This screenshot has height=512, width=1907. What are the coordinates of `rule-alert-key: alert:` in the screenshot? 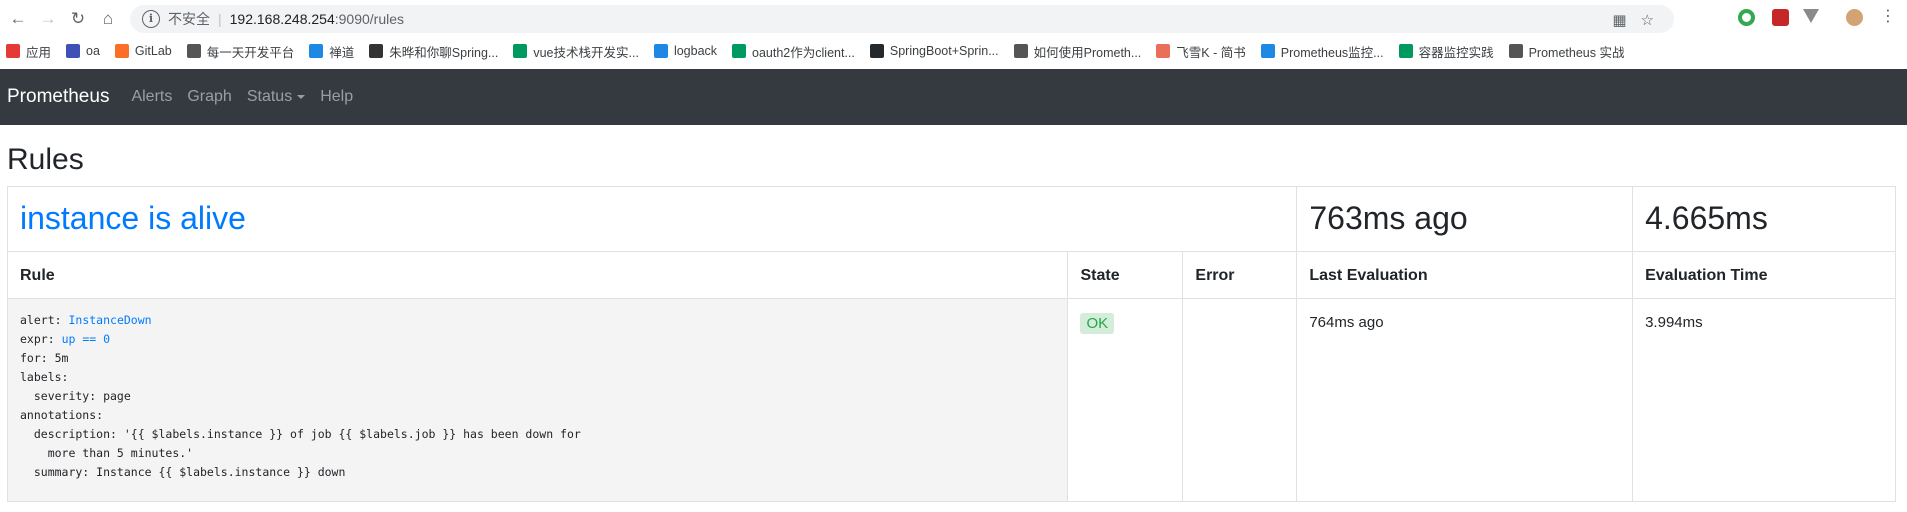 It's located at (41, 320).